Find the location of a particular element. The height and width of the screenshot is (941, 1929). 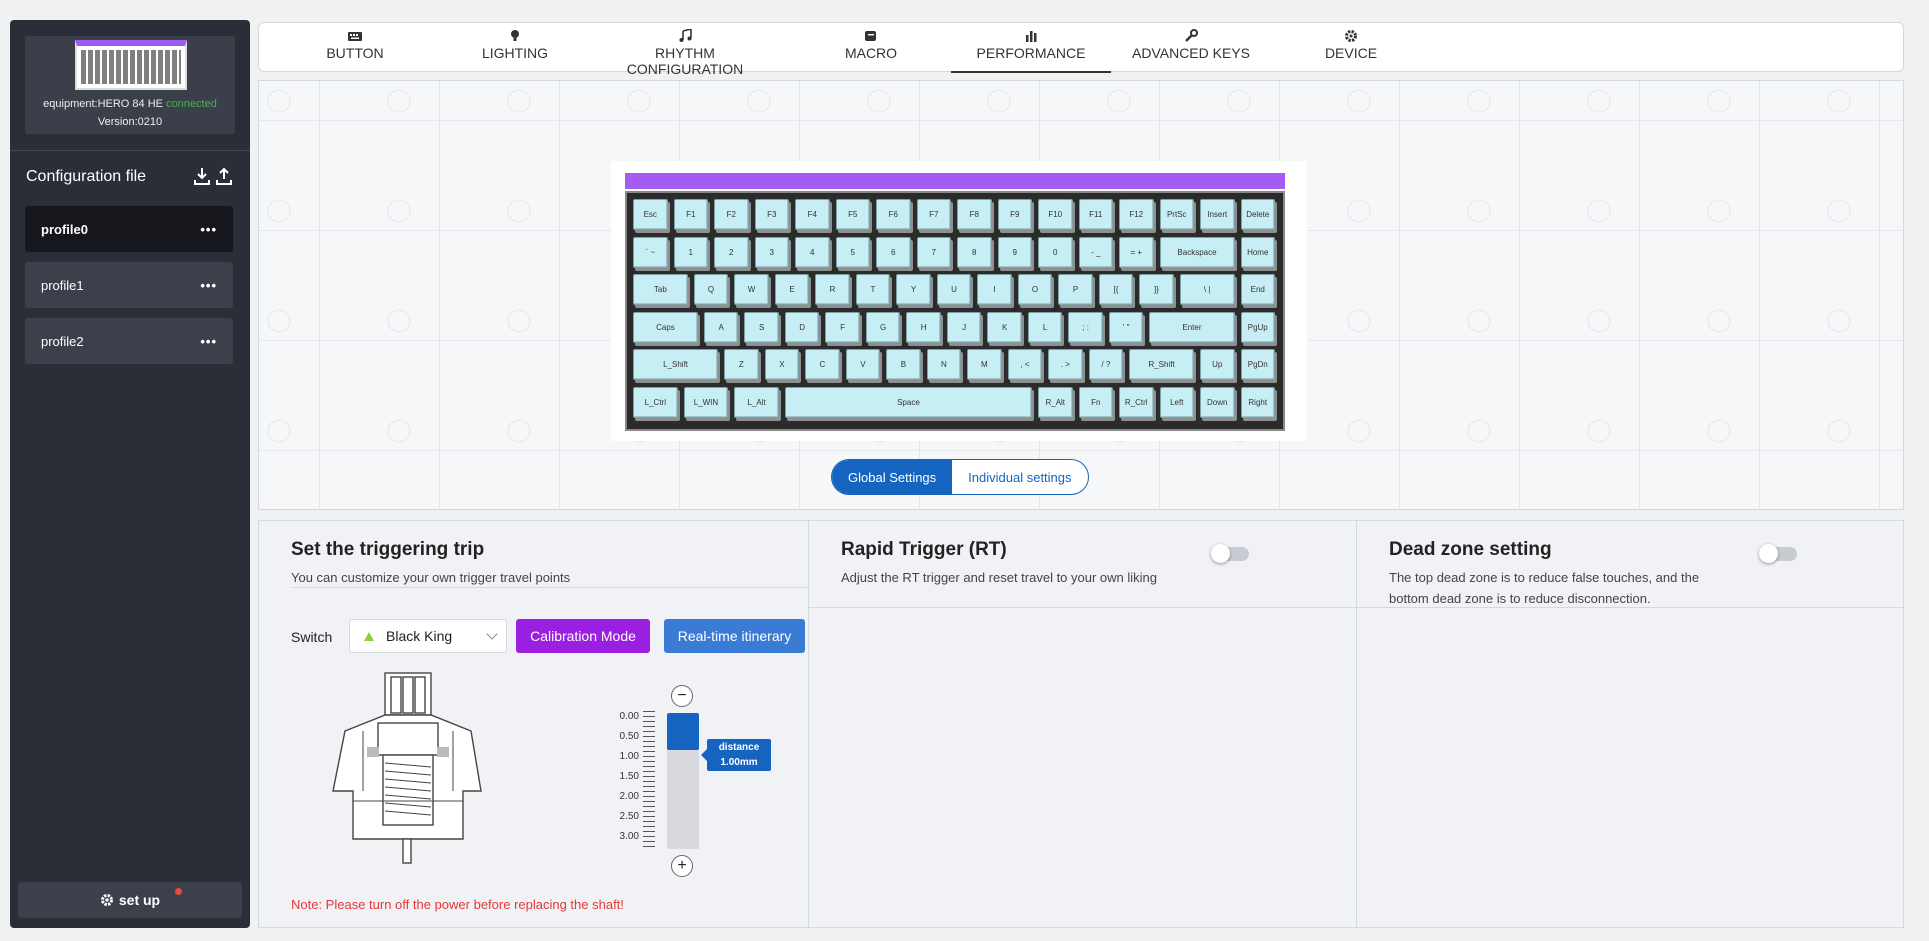

tab-macro: MACRO is located at coordinates (871, 48).